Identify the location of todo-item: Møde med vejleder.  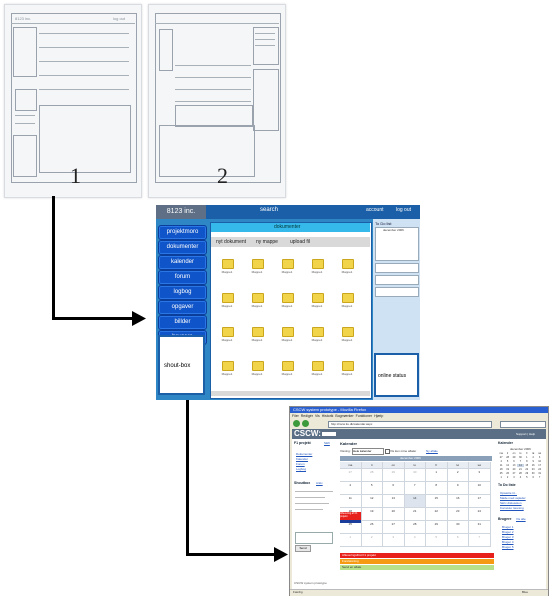
(513, 498).